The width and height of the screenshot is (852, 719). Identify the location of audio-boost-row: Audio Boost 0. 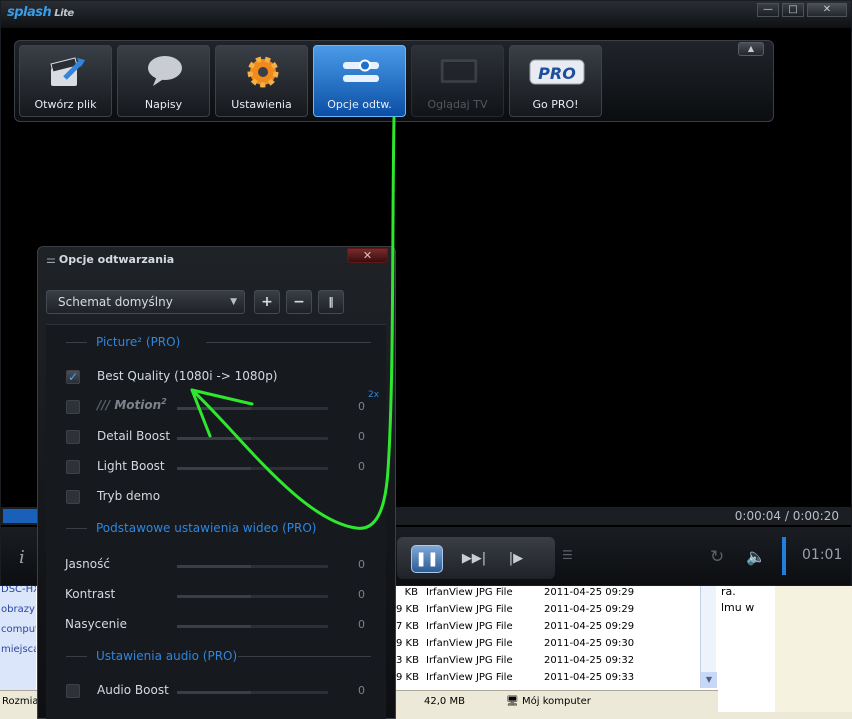
(223, 691).